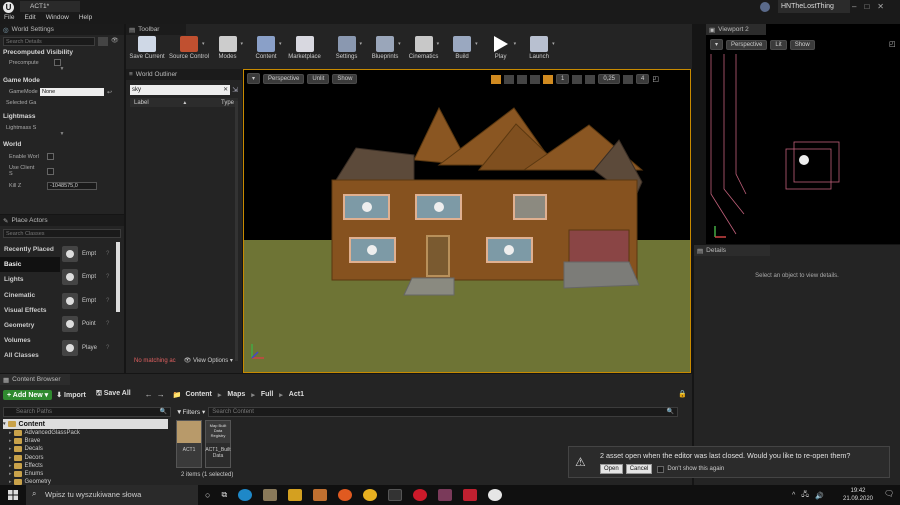 The width and height of the screenshot is (900, 505). I want to click on back-arrow-icon: ←, so click(149, 394).